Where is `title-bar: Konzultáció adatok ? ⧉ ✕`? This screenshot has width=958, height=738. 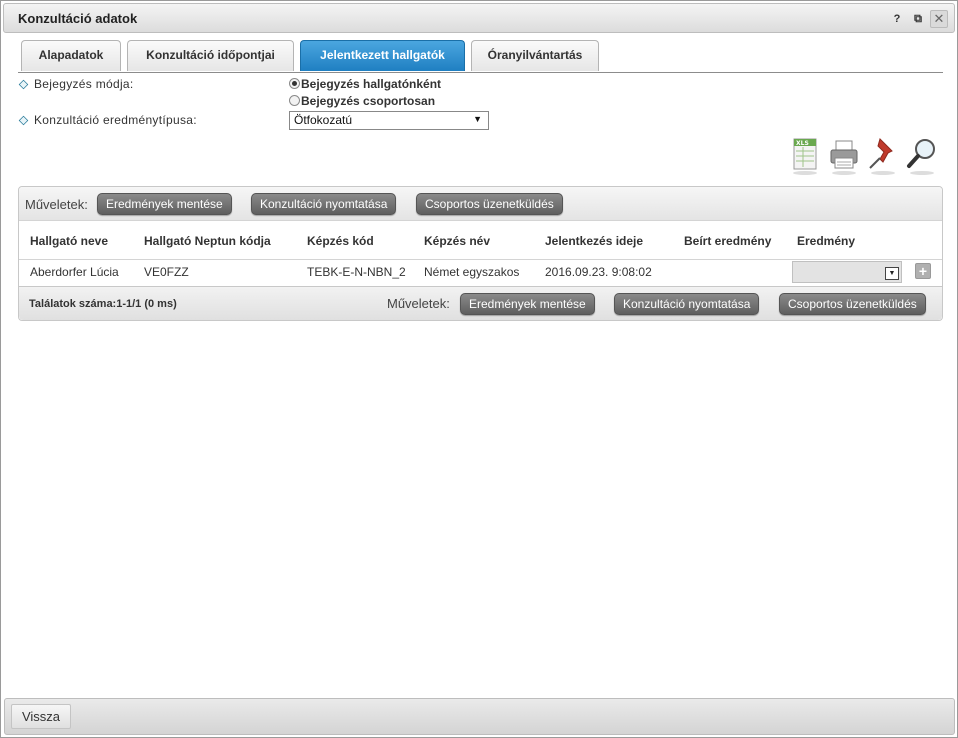 title-bar: Konzultáció adatok ? ⧉ ✕ is located at coordinates (479, 18).